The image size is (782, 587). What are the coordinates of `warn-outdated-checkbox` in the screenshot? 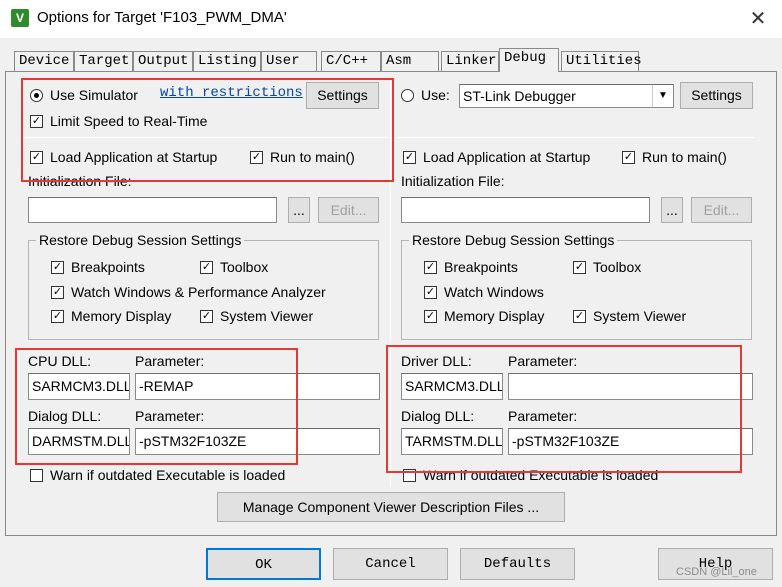 It's located at (36, 475).